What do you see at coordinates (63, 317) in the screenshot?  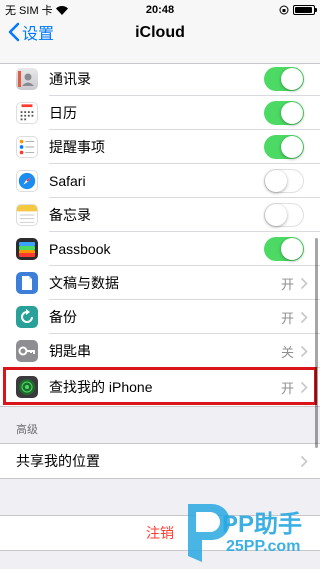 I see `row-label: 备份` at bounding box center [63, 317].